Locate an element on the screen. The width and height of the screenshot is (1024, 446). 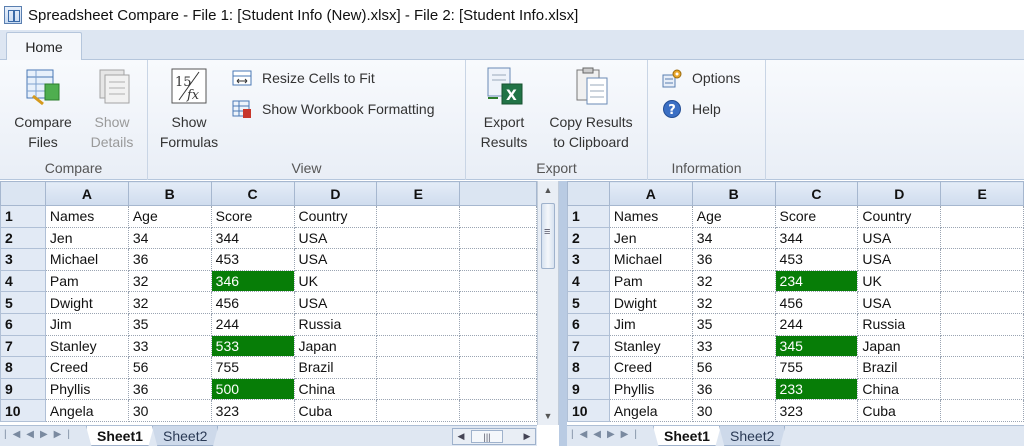
cell: Country is located at coordinates (336, 216).